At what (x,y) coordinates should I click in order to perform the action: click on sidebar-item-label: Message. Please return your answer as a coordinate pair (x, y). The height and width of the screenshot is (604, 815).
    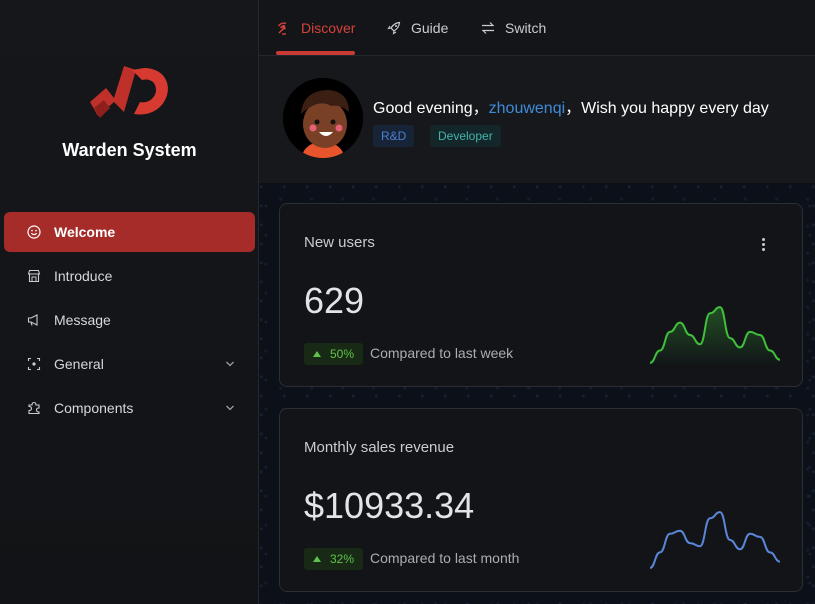
    Looking at the image, I should click on (82, 320).